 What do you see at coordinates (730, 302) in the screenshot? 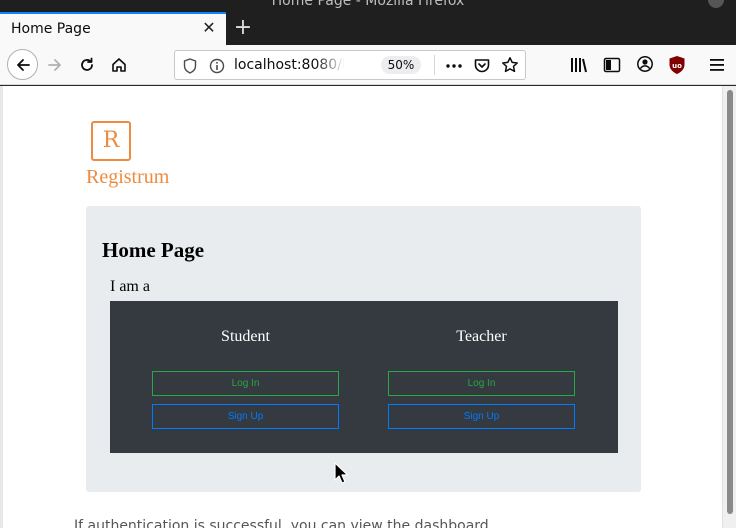
I see `scrollbar-thumb` at bounding box center [730, 302].